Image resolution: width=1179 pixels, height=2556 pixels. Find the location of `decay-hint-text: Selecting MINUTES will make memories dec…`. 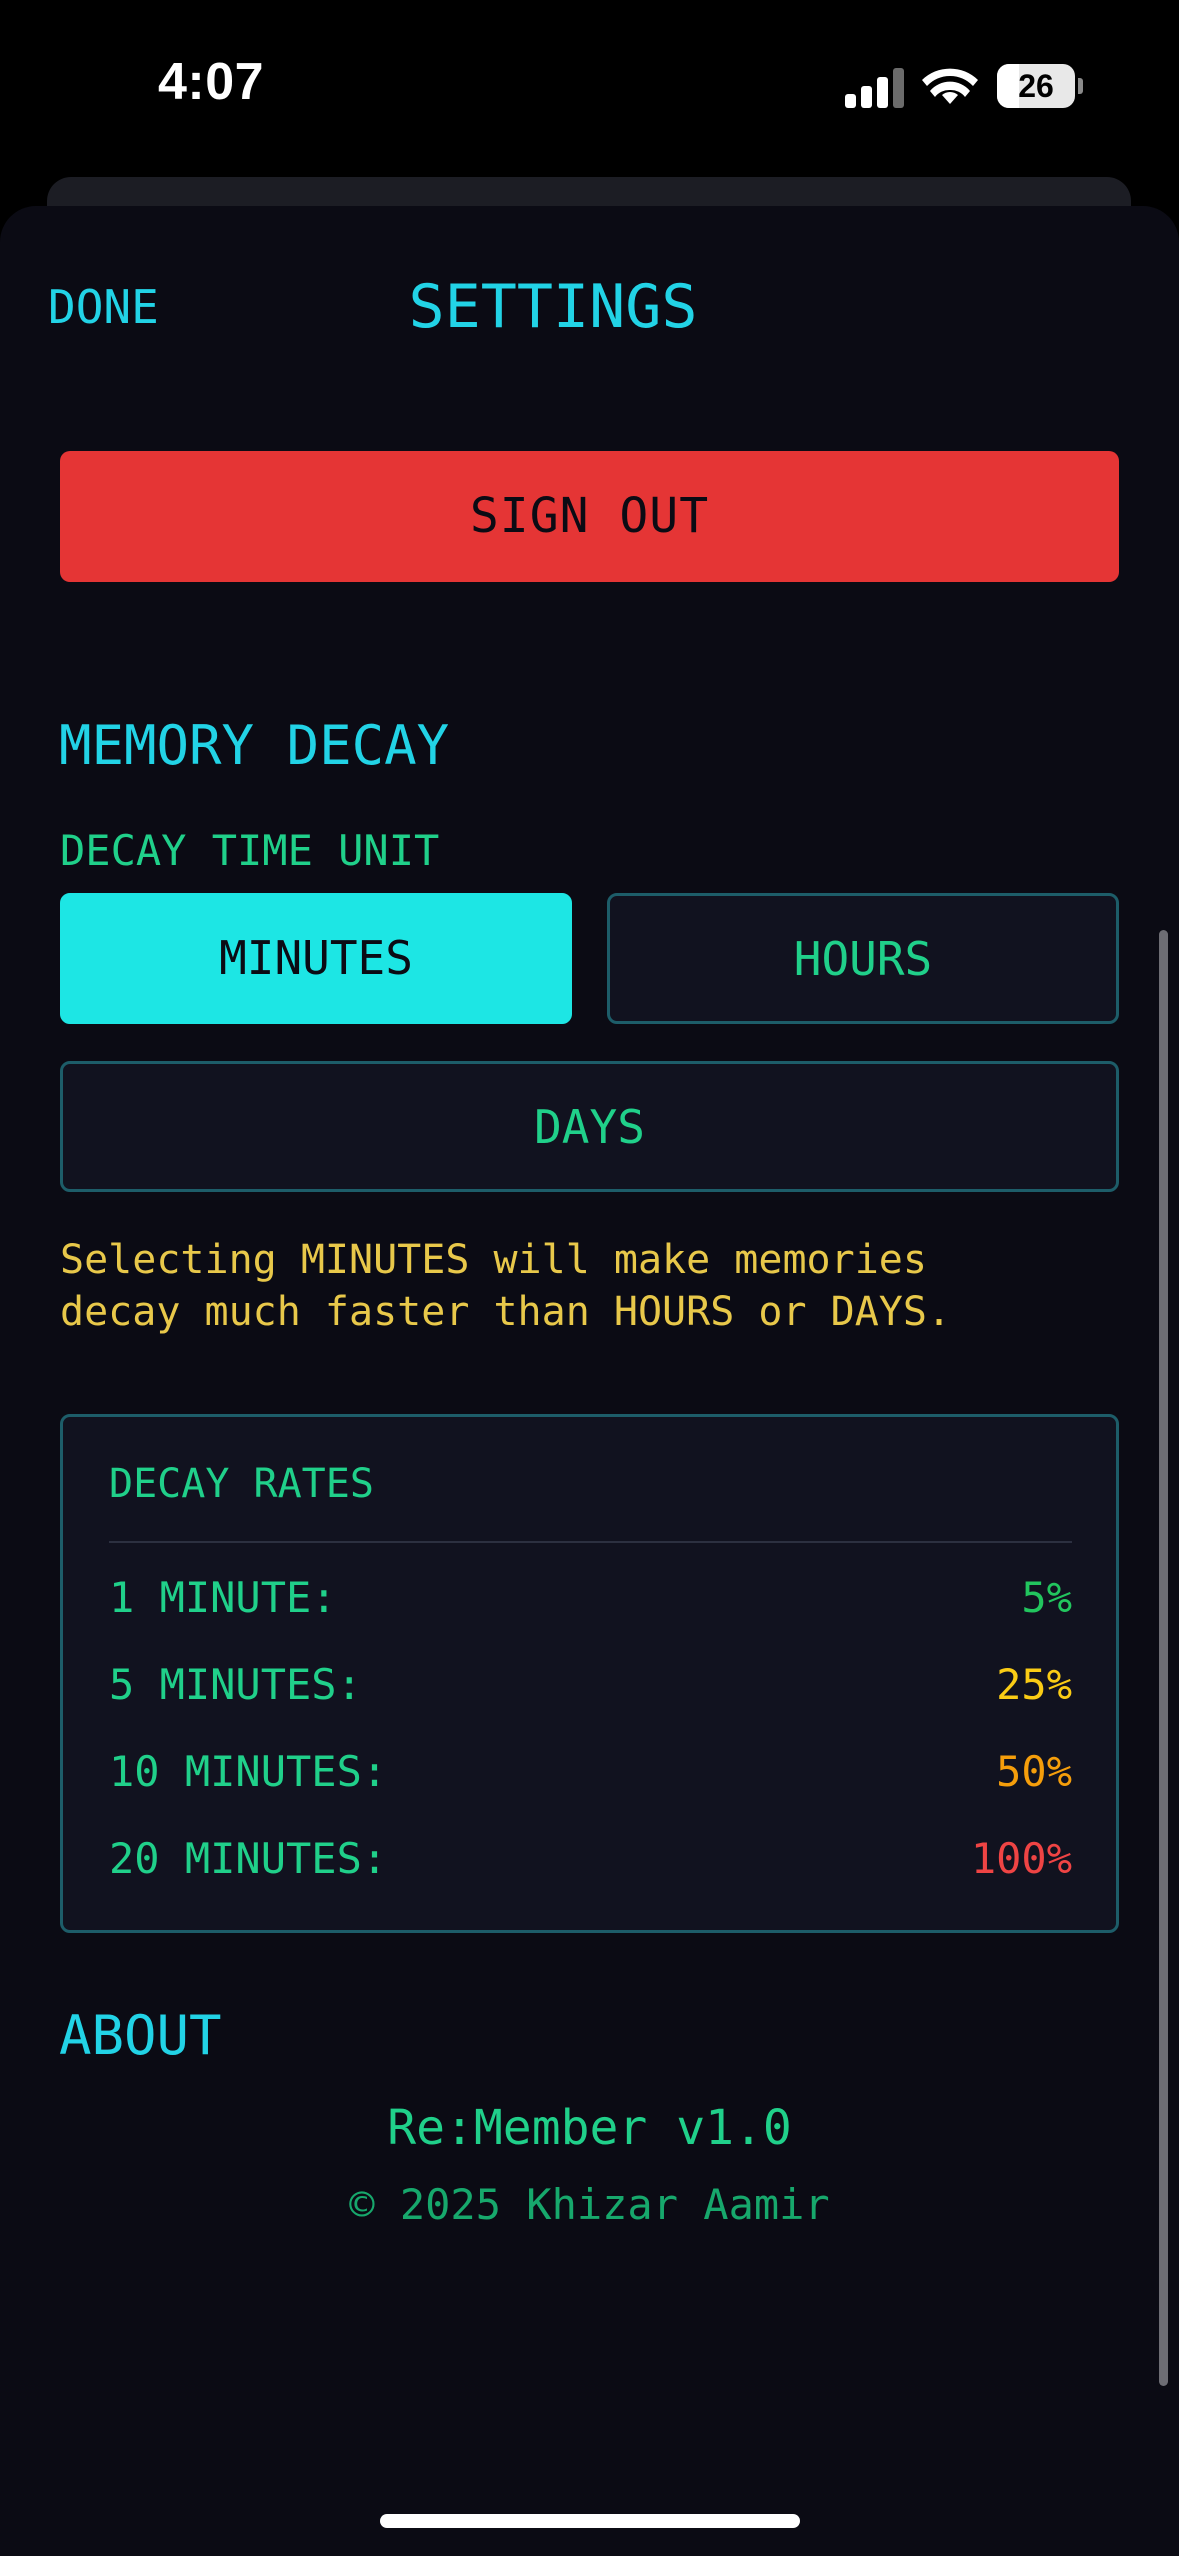

decay-hint-text: Selecting MINUTES will make memories dec… is located at coordinates (506, 1286).